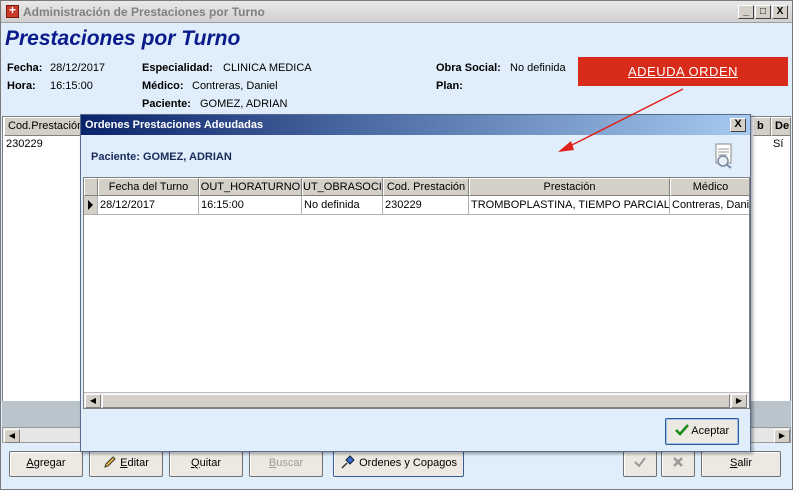 This screenshot has height=490, width=793. Describe the element at coordinates (177, 68) in the screenshot. I see `especialidad-label: Especialidad:` at that location.